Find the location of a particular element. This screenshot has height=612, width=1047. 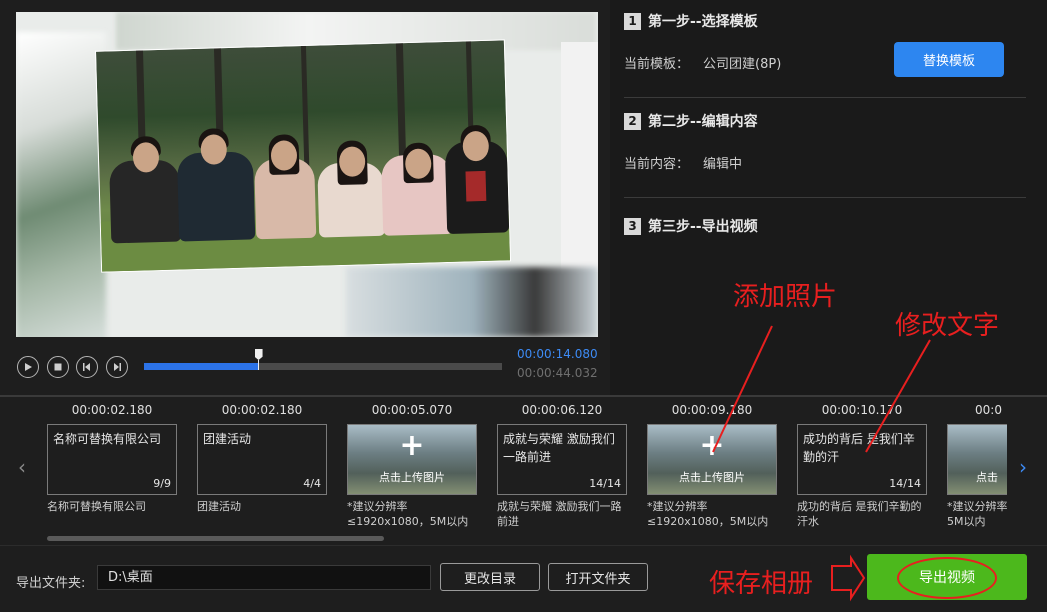

char-count: 4/4 is located at coordinates (312, 483).